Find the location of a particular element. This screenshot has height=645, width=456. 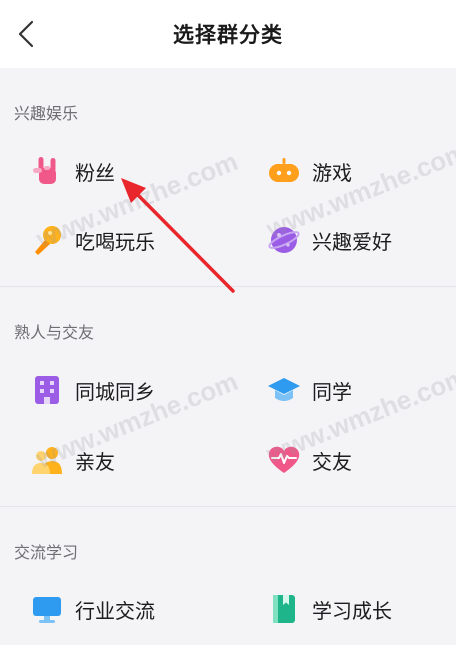

rock-hand-icon is located at coordinates (47, 171).